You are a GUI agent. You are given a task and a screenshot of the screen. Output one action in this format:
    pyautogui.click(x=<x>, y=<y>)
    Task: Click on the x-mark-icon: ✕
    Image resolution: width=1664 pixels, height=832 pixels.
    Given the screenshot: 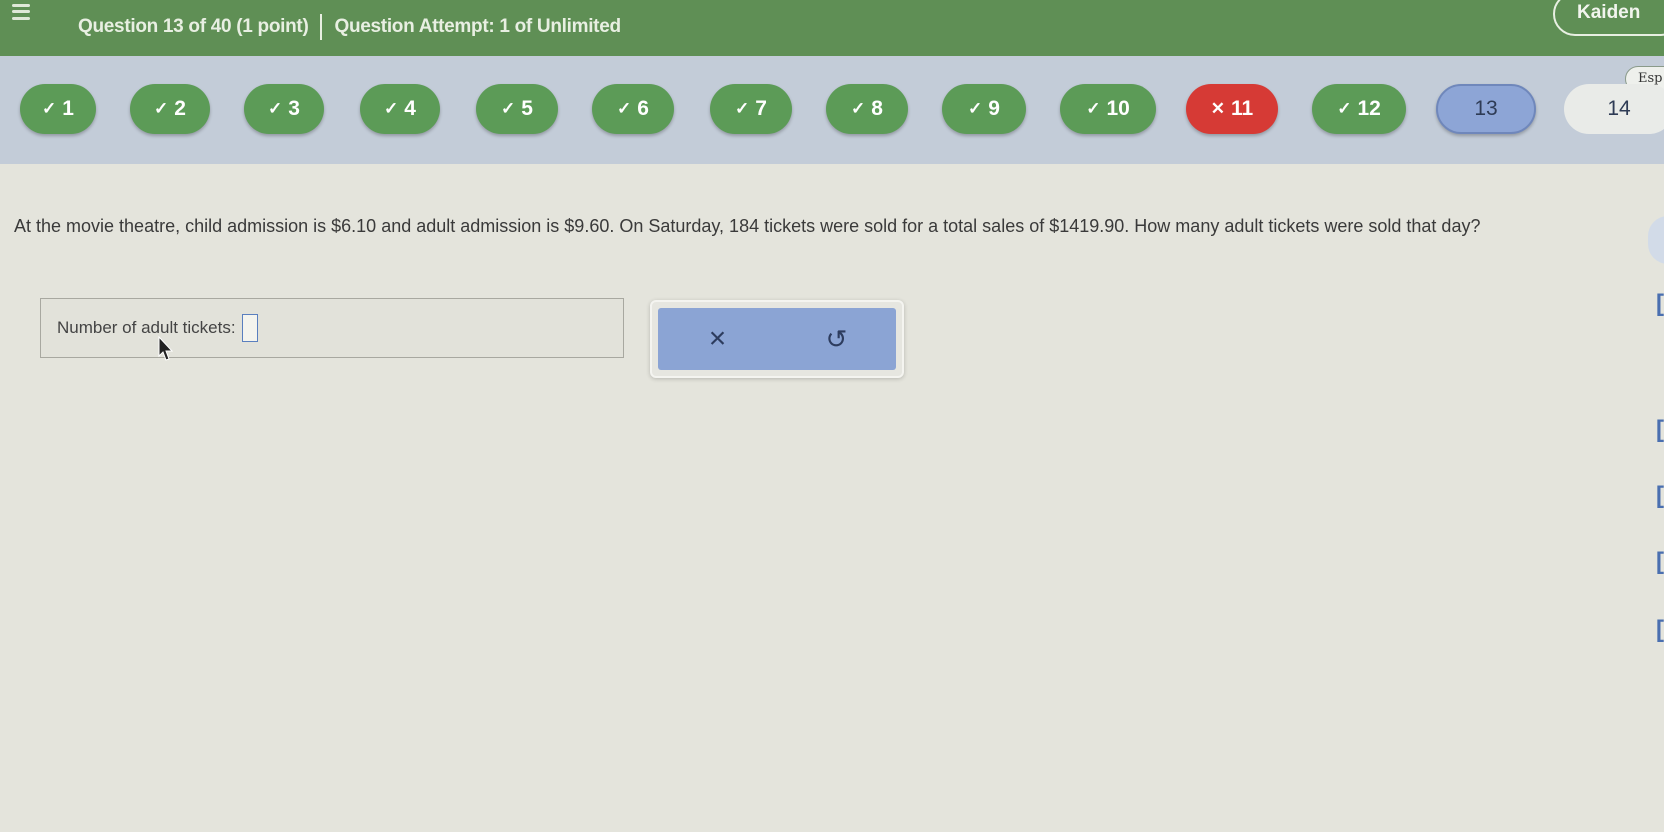 What is the action you would take?
    pyautogui.click(x=1218, y=108)
    